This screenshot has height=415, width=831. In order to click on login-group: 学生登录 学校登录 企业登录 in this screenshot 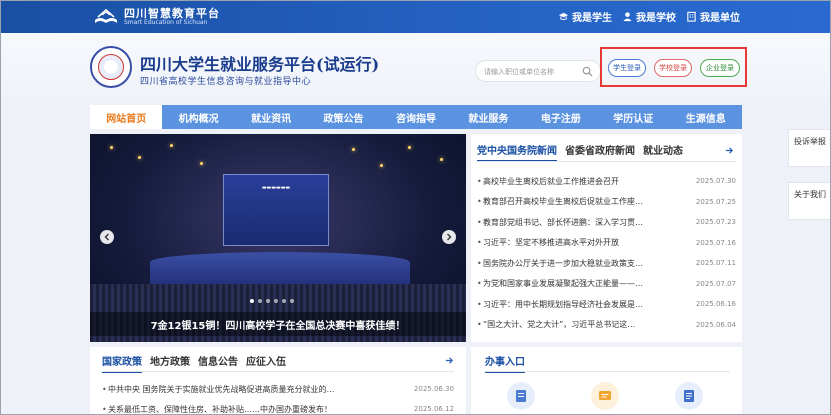, I will do `click(673, 67)`.